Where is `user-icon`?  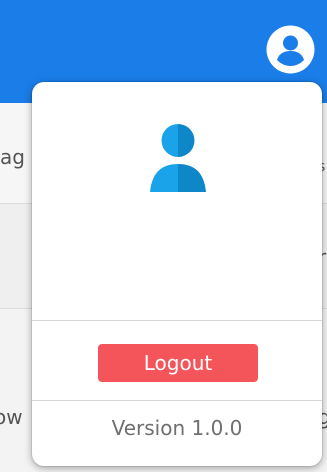
user-icon is located at coordinates (178, 158).